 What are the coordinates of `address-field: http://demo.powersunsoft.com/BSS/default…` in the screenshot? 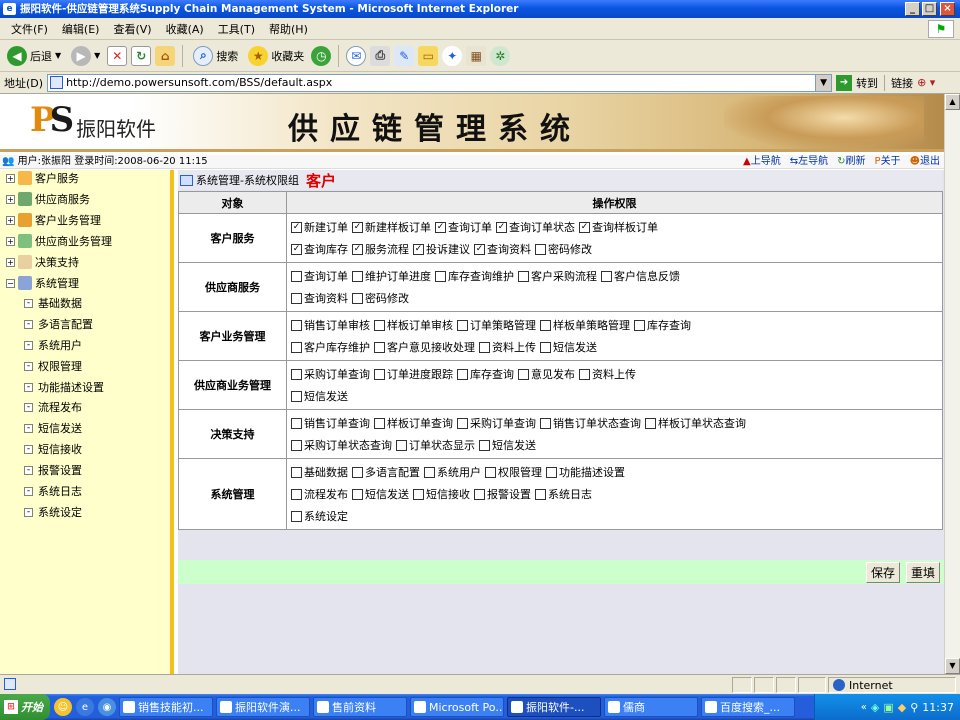 It's located at (440, 82).